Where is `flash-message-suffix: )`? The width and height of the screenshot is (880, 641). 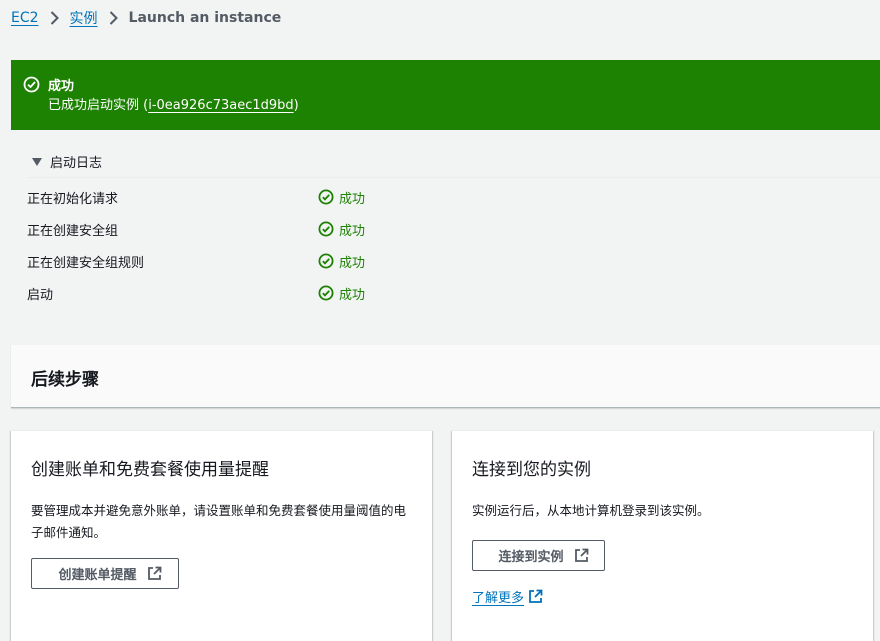
flash-message-suffix: ) is located at coordinates (296, 105).